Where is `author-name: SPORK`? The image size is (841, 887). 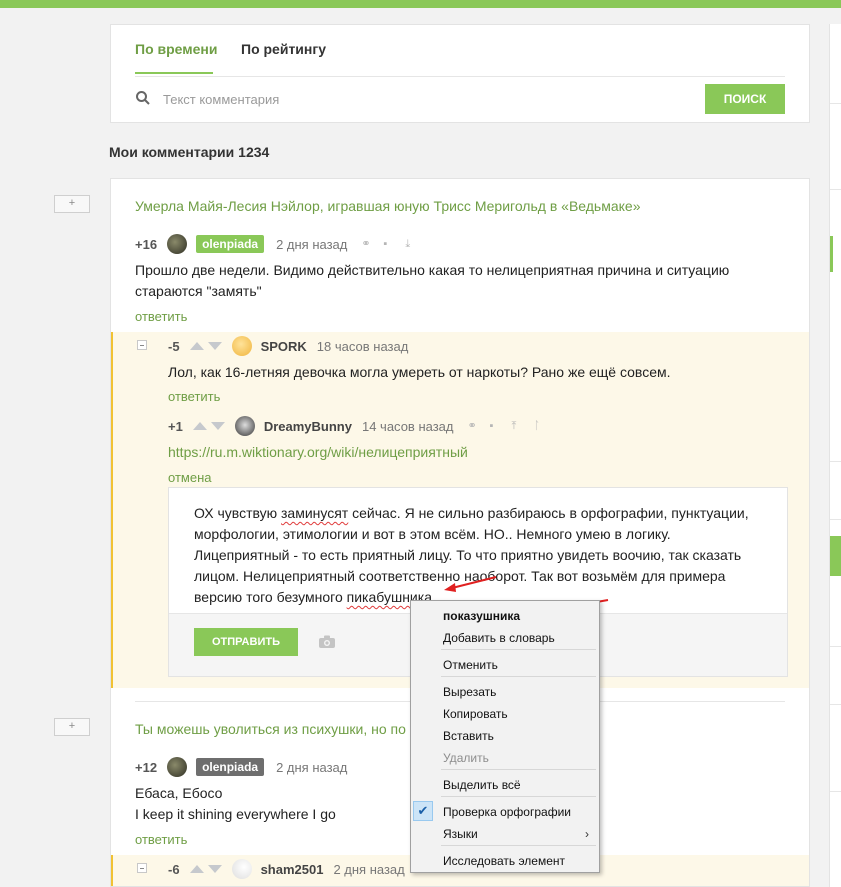 author-name: SPORK is located at coordinates (284, 346).